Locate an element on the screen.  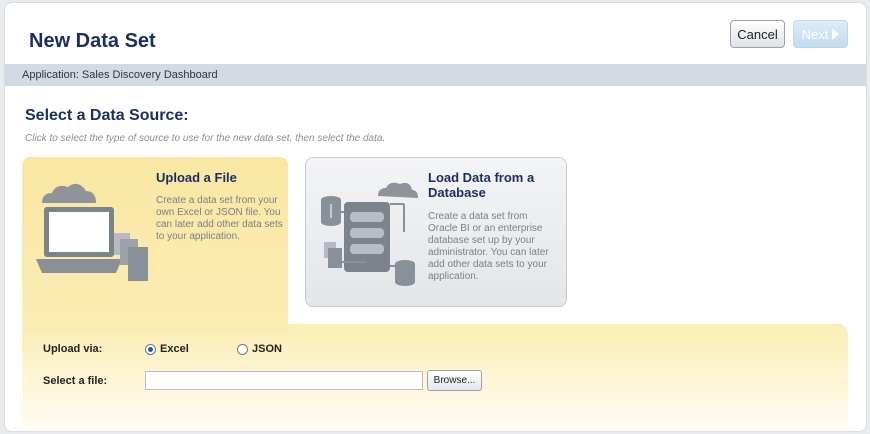
application-bar: Application: Sales Discovery Dashboard is located at coordinates (435, 75).